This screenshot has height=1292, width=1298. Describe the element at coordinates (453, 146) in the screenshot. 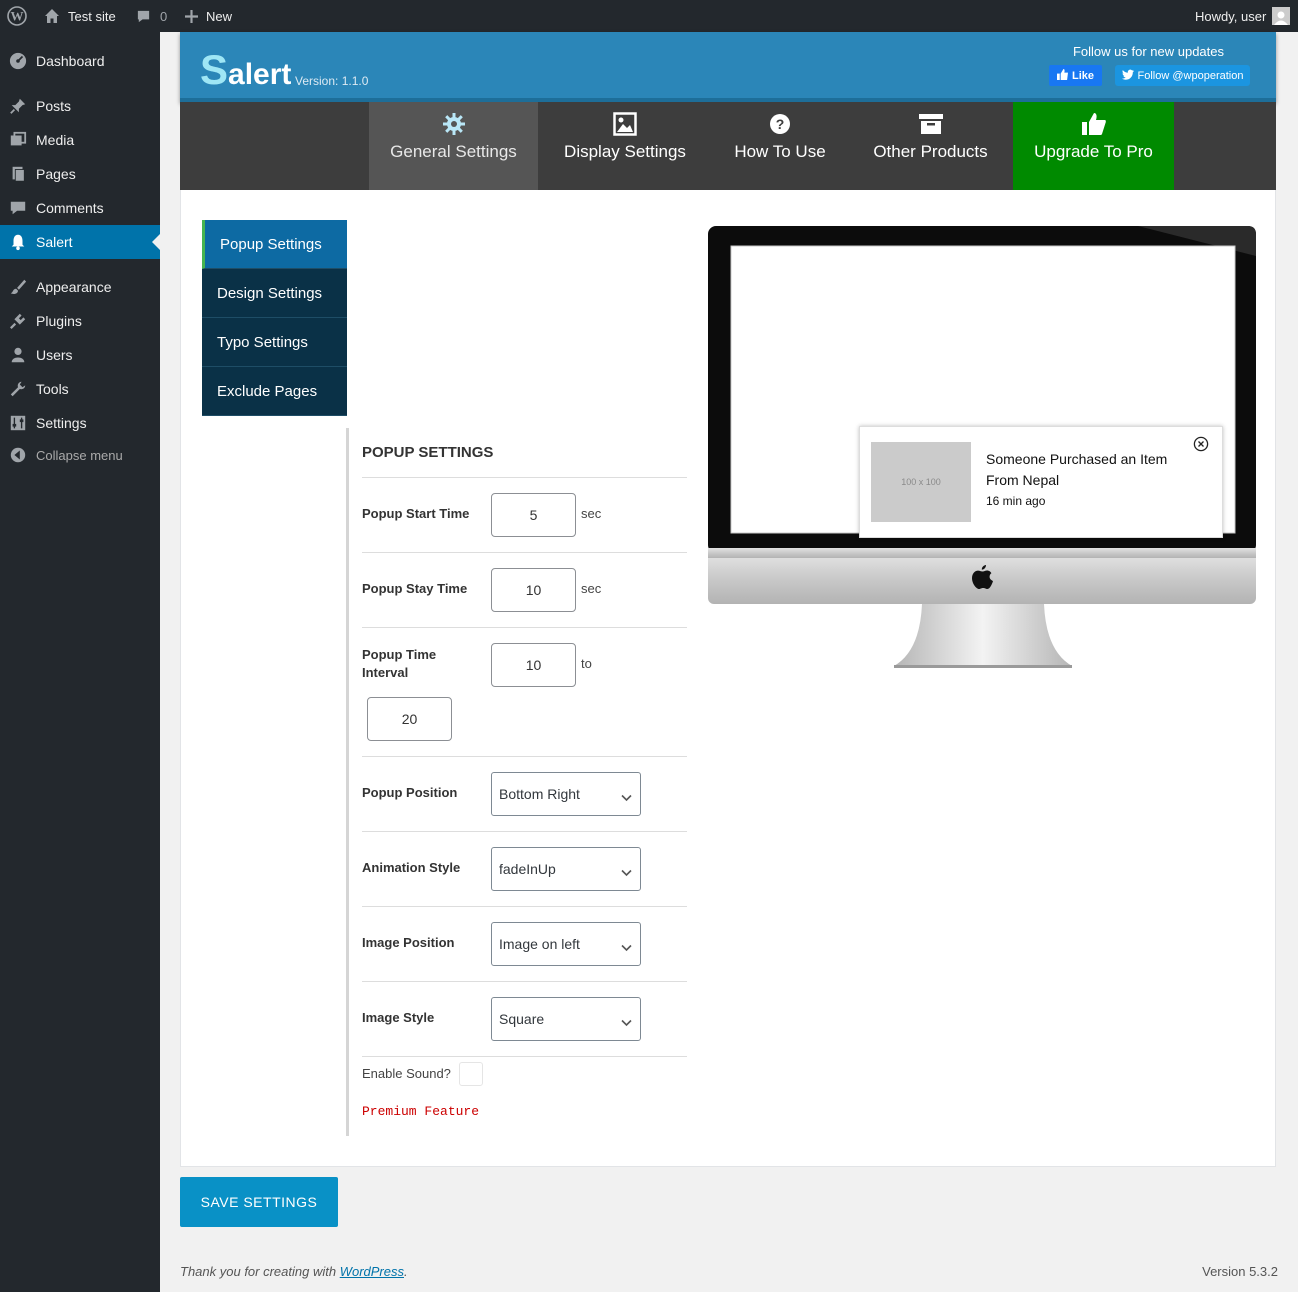

I see `tab-general-settings: General Settings` at that location.